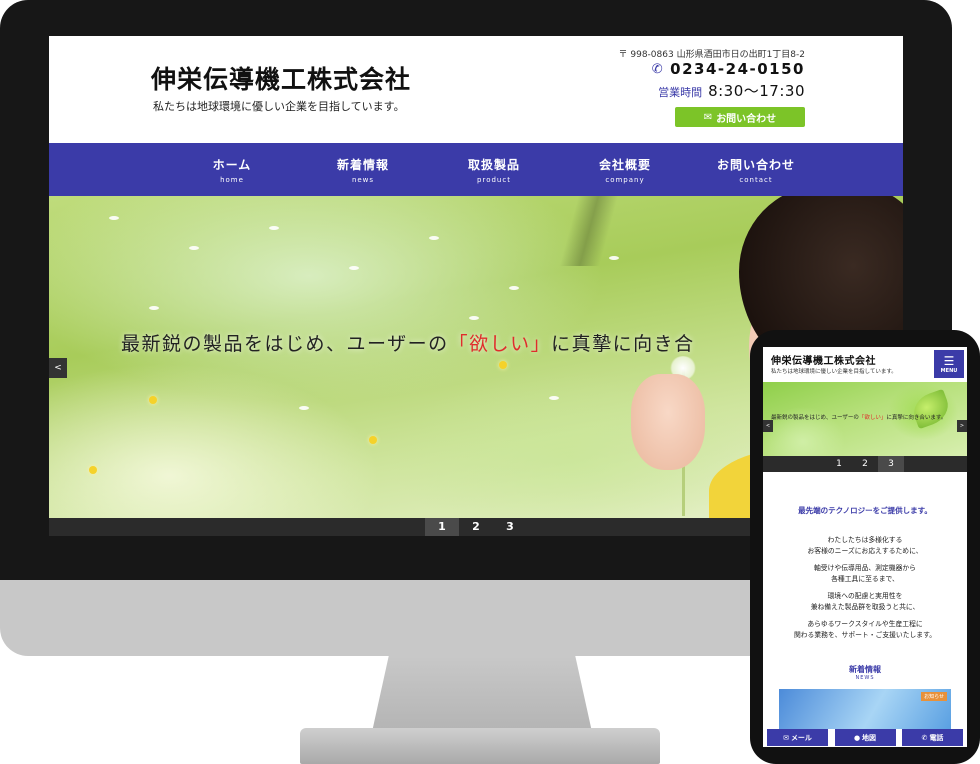  Describe the element at coordinates (865, 606) in the screenshot. I see `intro-line: 兼ね備えた製品群を取扱うと共に、` at that location.